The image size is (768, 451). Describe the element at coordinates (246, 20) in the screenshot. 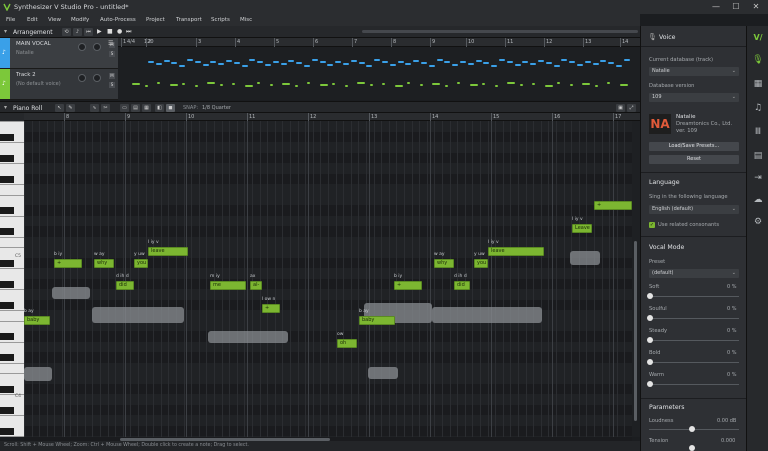

I see `menu-misc: Misc` at that location.